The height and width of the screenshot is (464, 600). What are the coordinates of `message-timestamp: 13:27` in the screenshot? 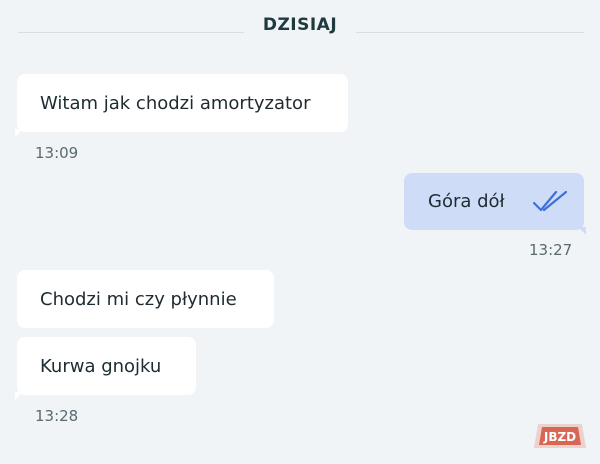 It's located at (551, 250).